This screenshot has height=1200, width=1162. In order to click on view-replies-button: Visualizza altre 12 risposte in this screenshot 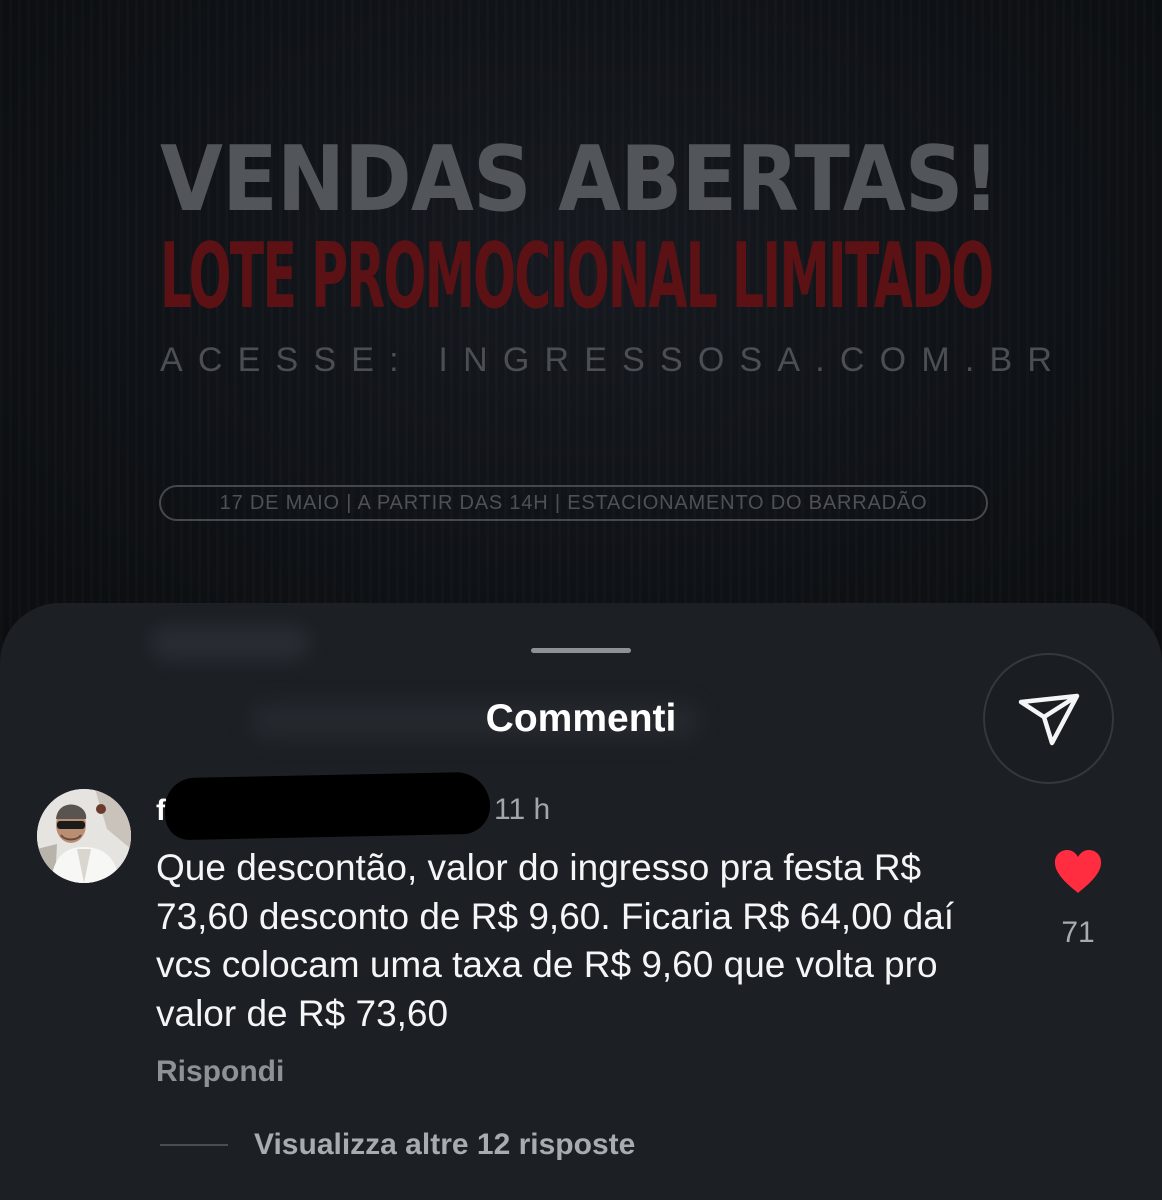, I will do `click(397, 1145)`.